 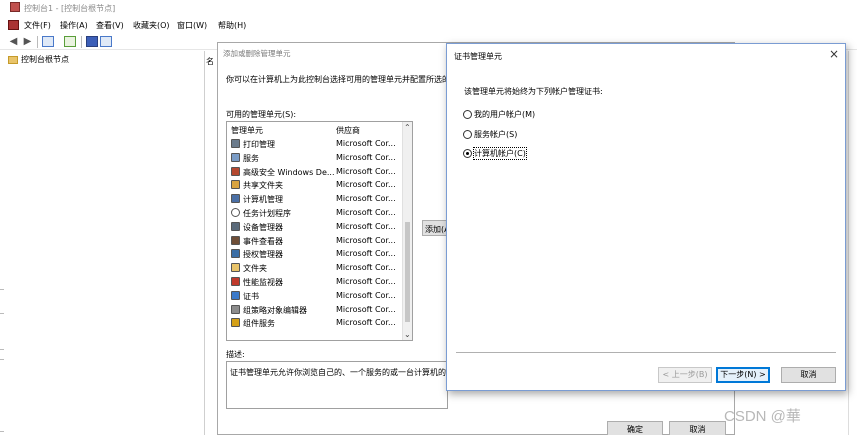 I want to click on computer-management-icon, so click(x=235, y=199).